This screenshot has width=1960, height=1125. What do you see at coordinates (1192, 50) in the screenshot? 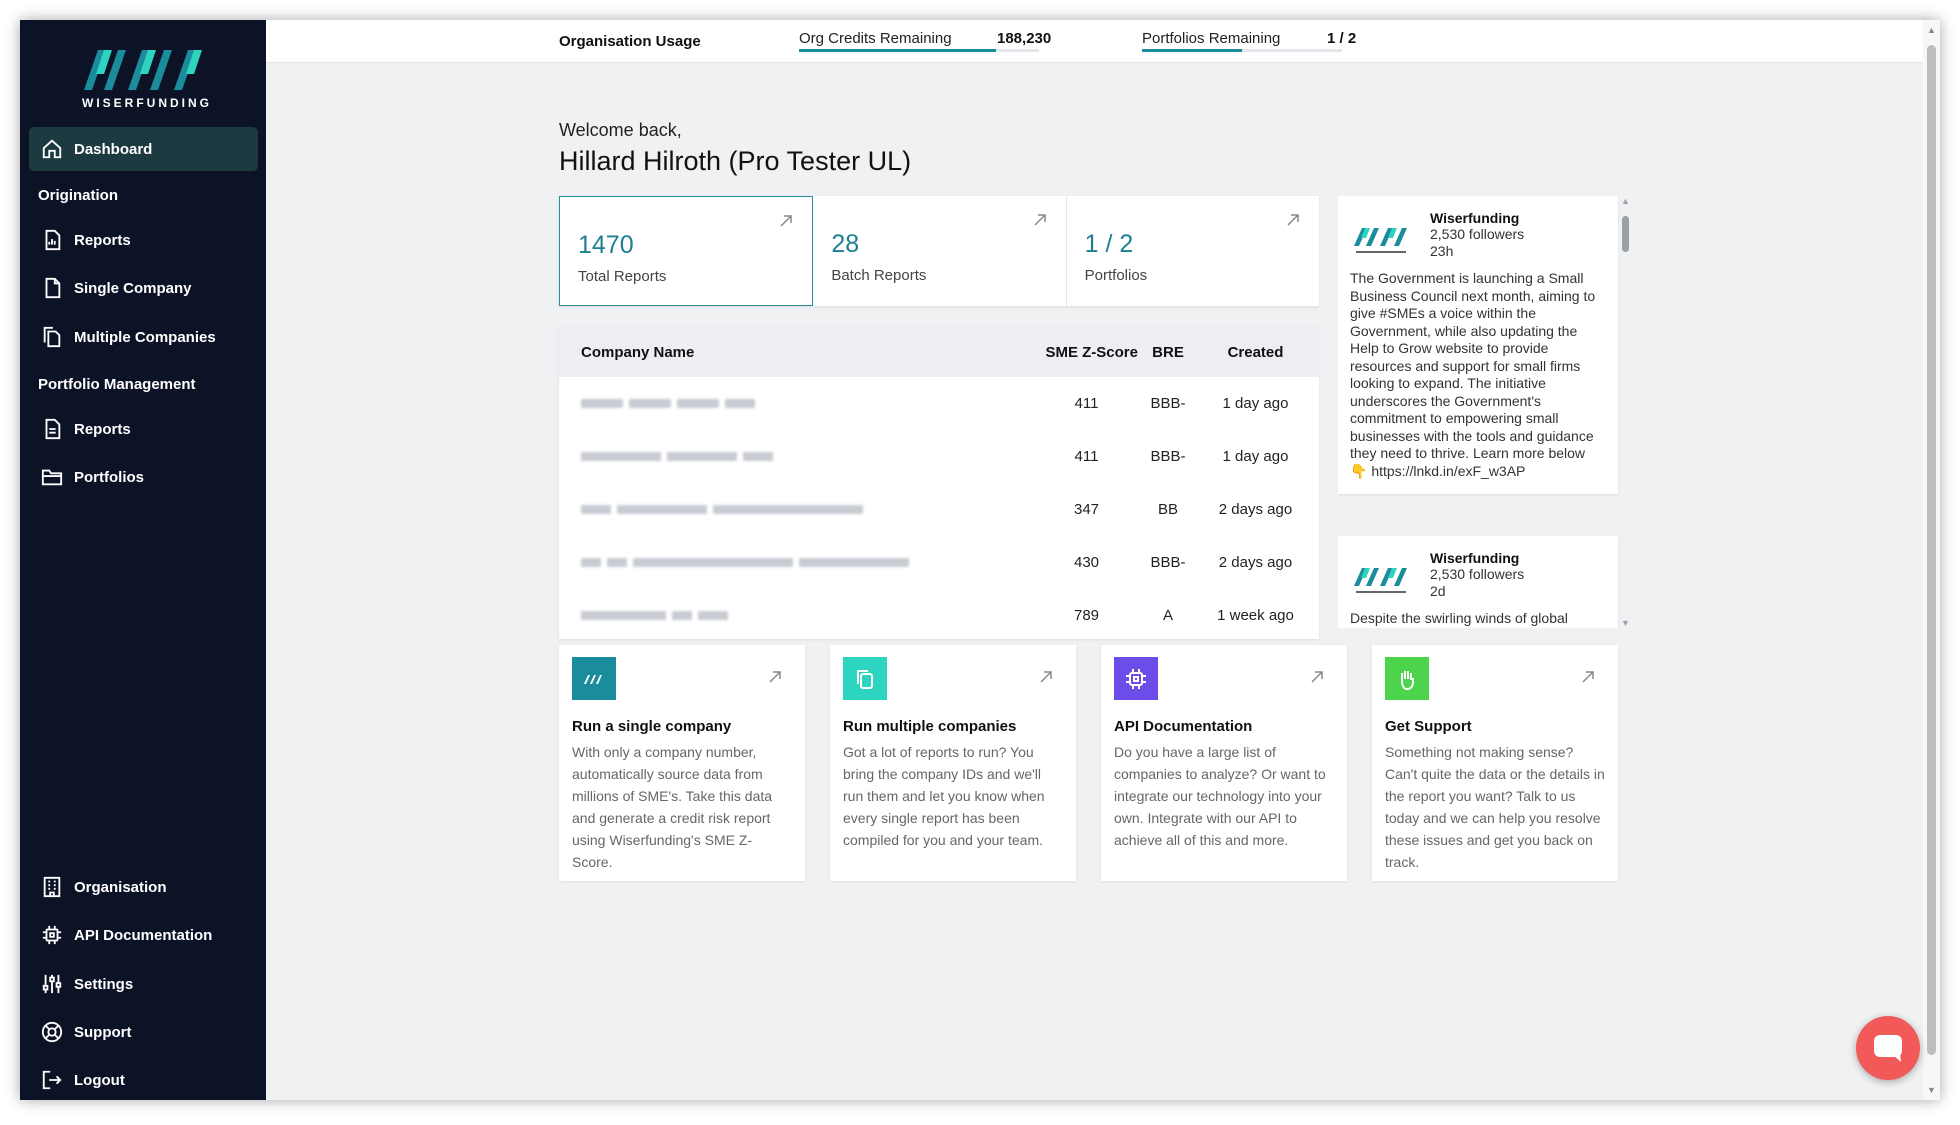
I see `portfolios-progress-fill` at bounding box center [1192, 50].